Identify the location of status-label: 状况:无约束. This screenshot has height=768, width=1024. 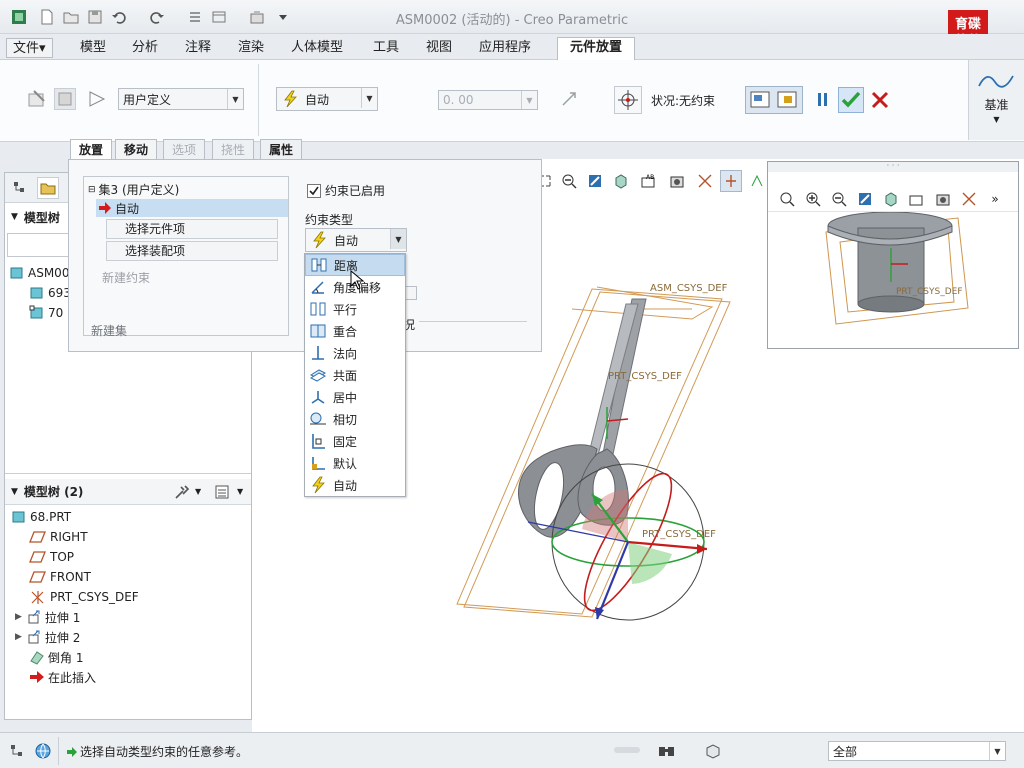
(683, 101).